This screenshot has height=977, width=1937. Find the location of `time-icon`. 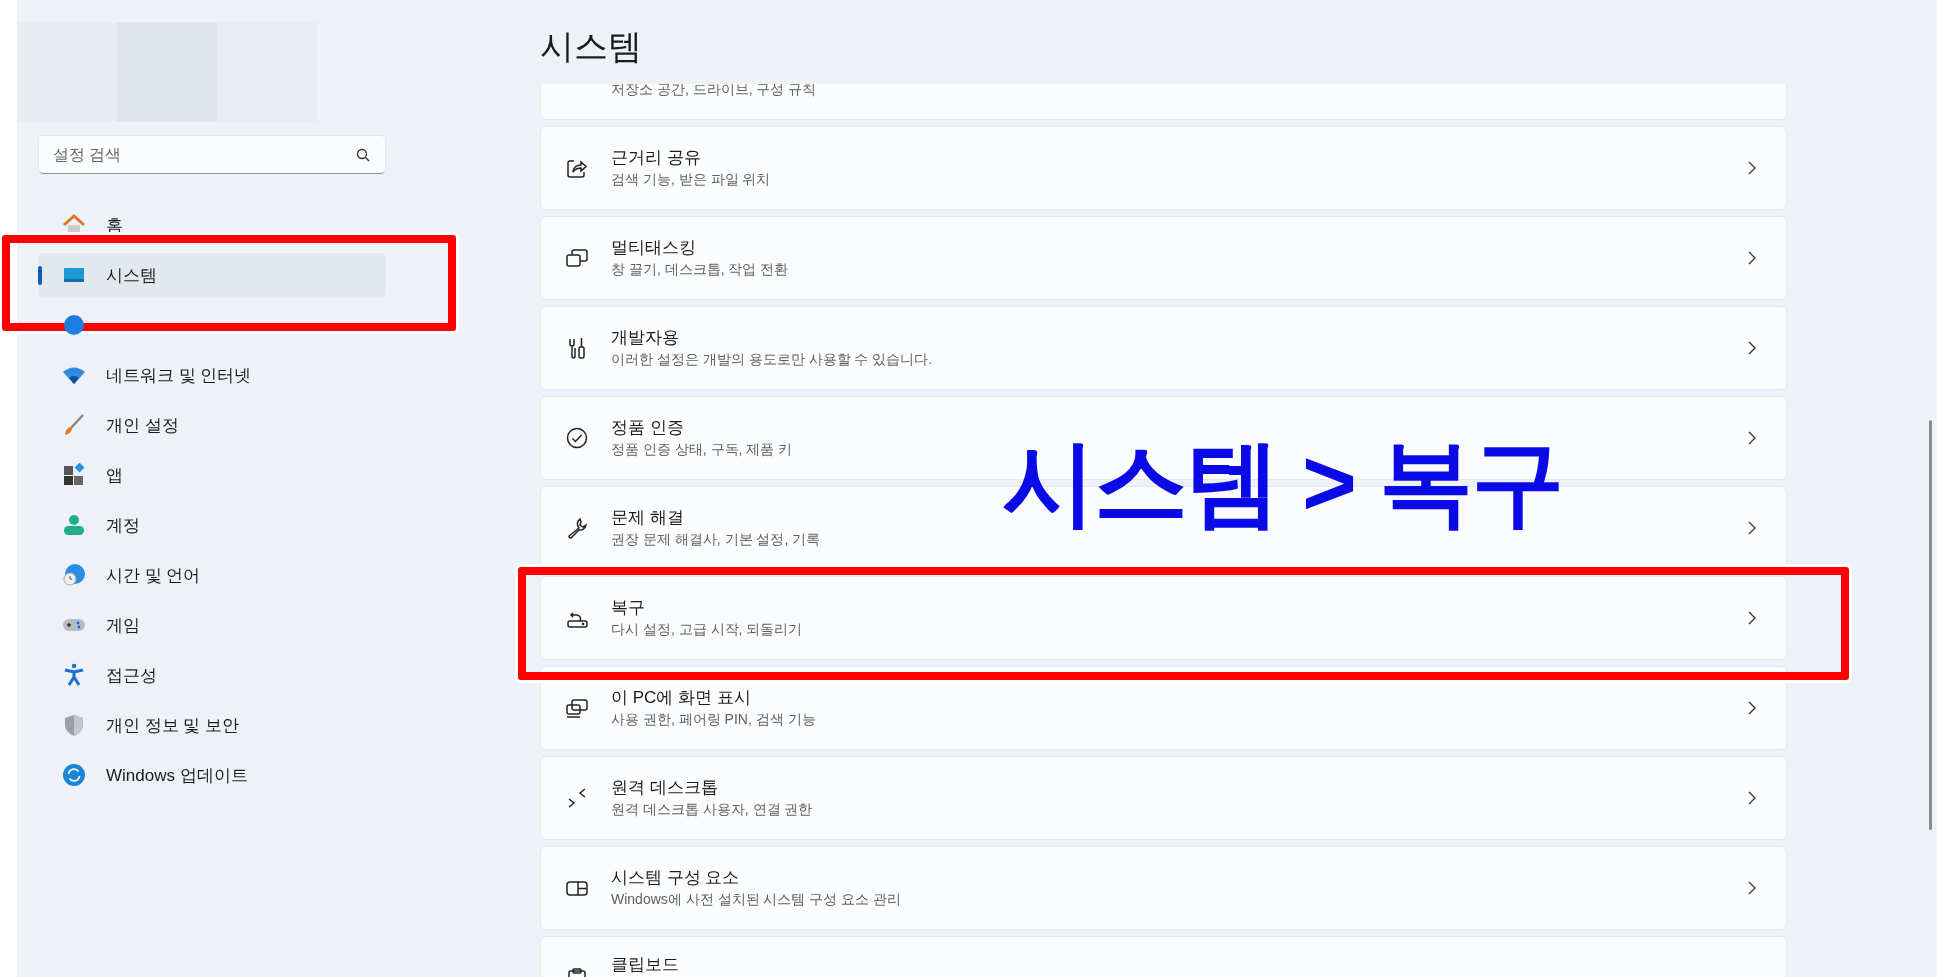

time-icon is located at coordinates (74, 575).